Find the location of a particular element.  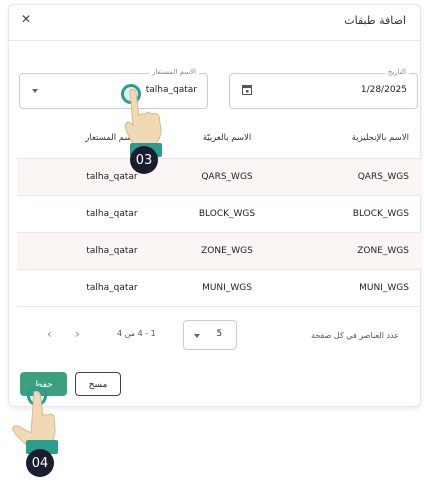

calendar-icon is located at coordinates (247, 89).